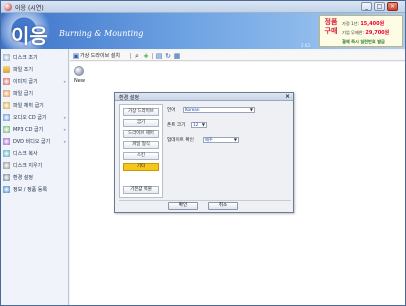 This screenshot has width=406, height=306. I want to click on sidebar-item-label: 파일 조기, so click(23, 70).